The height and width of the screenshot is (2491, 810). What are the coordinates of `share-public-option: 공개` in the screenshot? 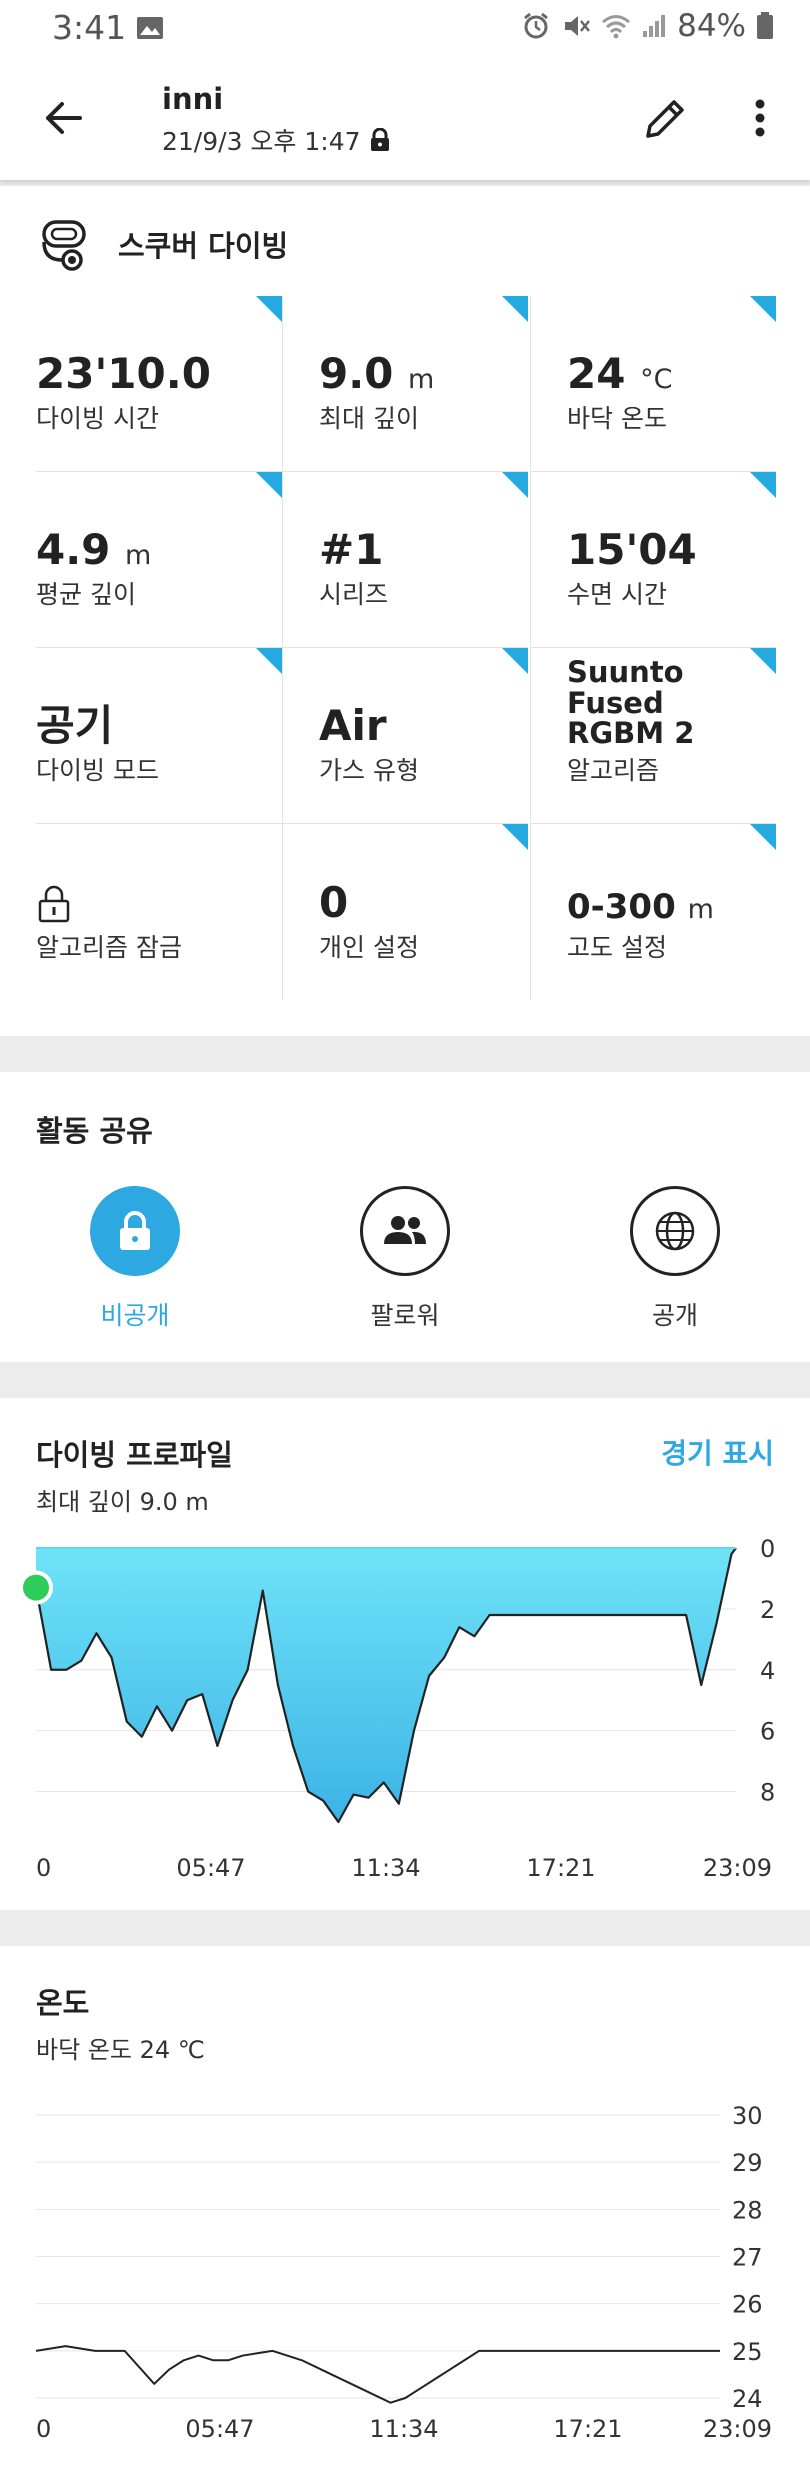 It's located at (675, 1259).